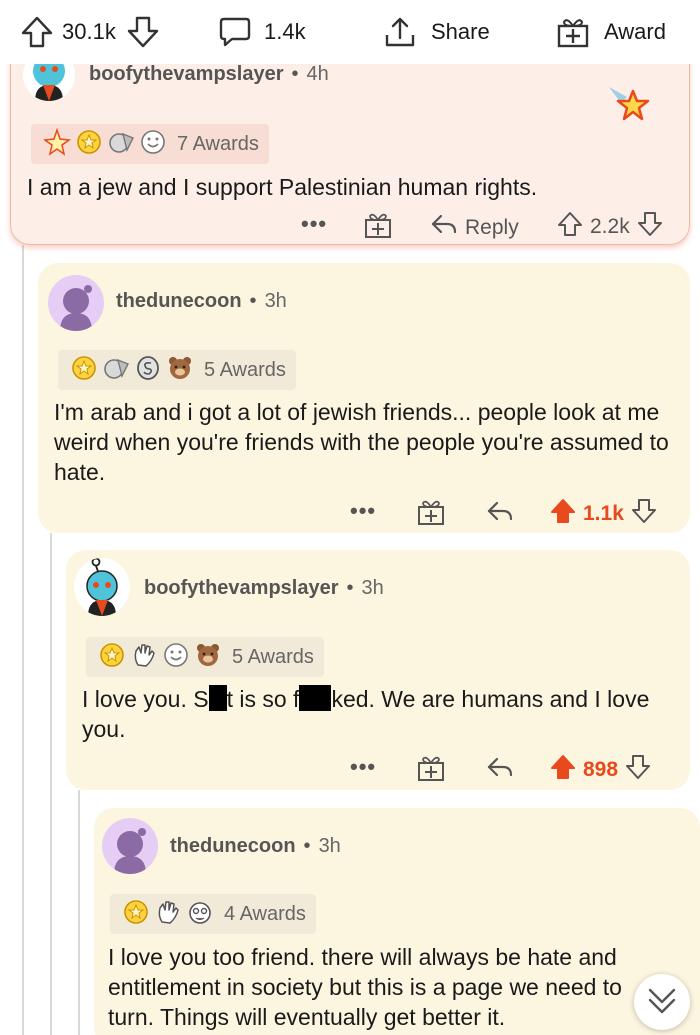 This screenshot has height=1035, width=700. I want to click on reply-button: Reply, so click(474, 227).